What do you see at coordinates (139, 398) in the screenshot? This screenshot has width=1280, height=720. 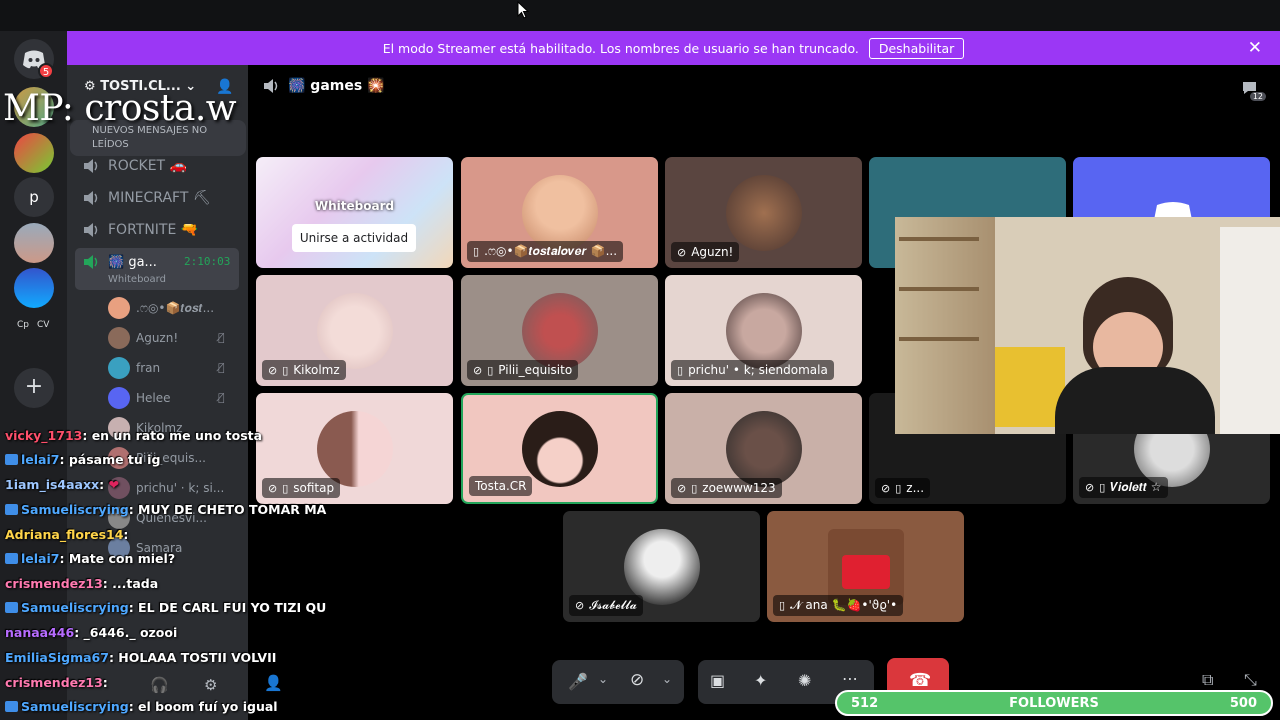 I see `voice-member: Helee` at bounding box center [139, 398].